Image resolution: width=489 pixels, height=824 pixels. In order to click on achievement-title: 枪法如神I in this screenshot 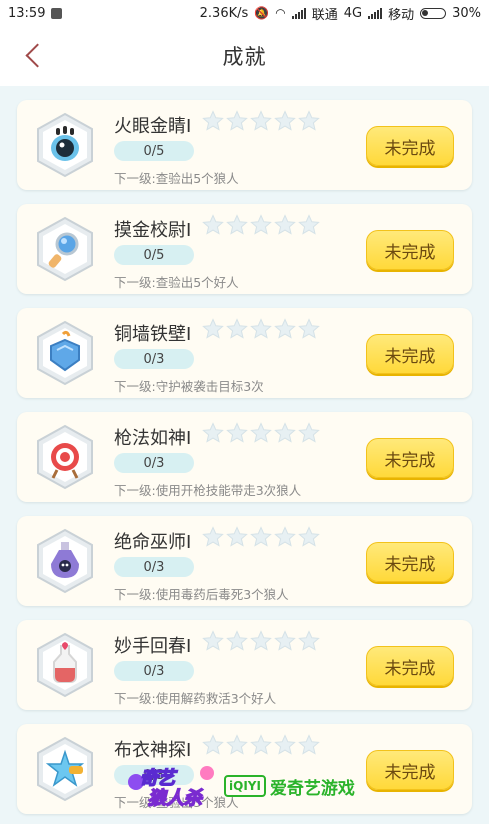, I will do `click(153, 438)`.